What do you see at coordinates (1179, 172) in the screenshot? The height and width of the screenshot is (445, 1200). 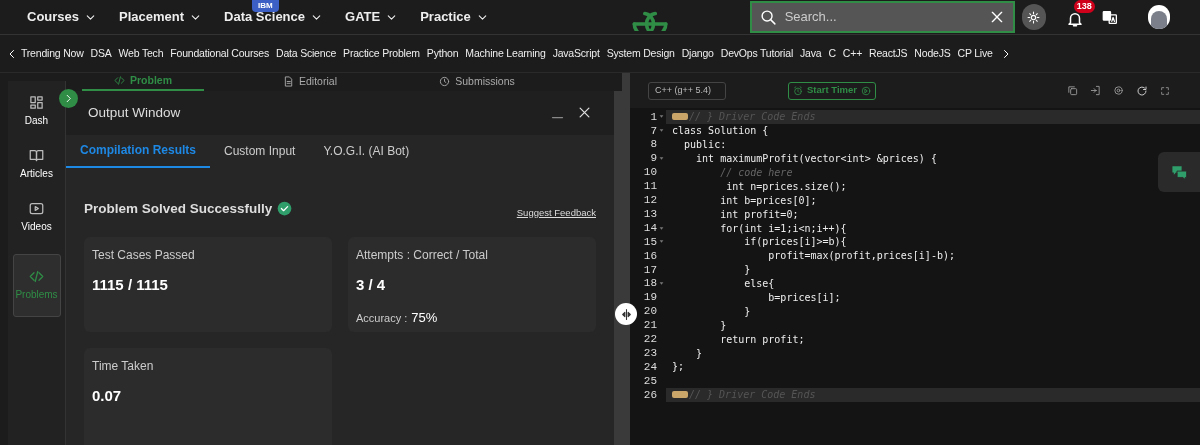 I see `chat-button` at bounding box center [1179, 172].